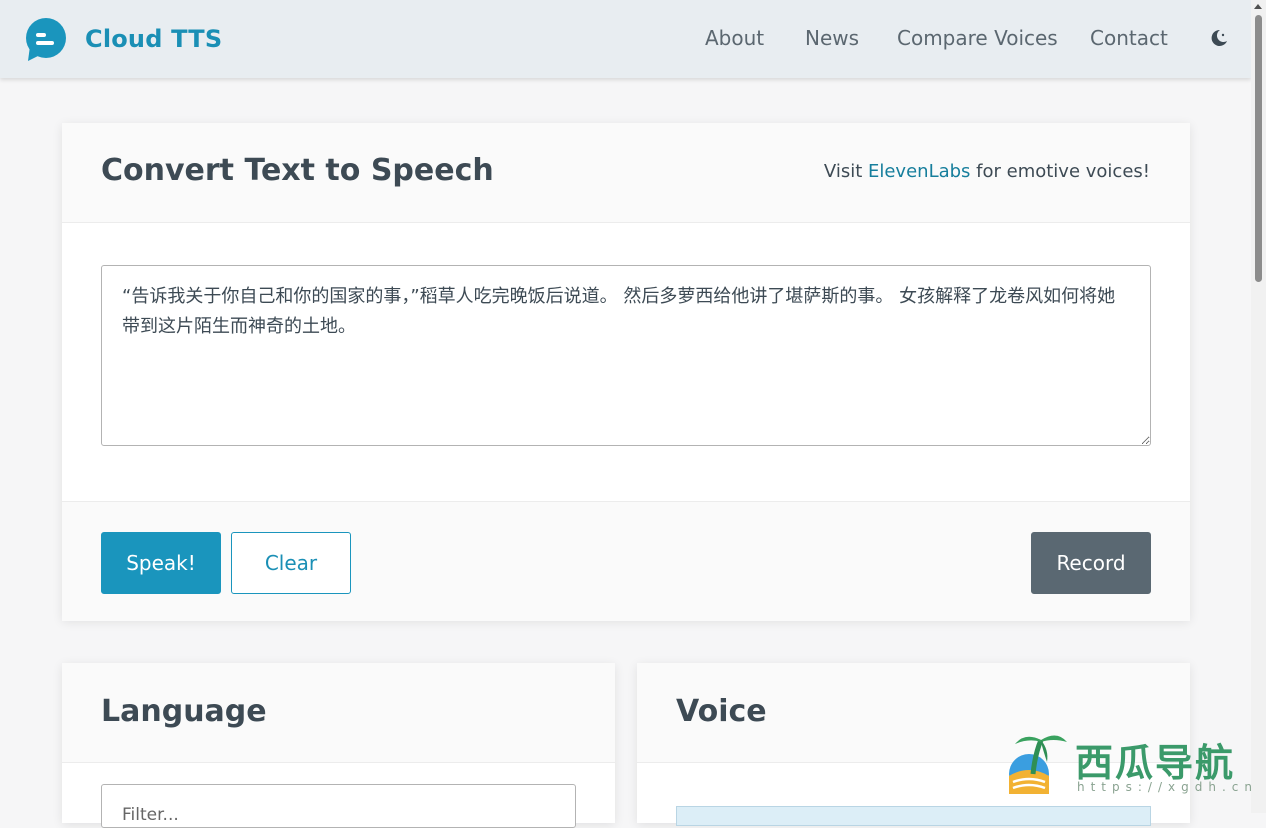 This screenshot has width=1266, height=828. I want to click on palm-island-logo-icon, so click(1038, 764).